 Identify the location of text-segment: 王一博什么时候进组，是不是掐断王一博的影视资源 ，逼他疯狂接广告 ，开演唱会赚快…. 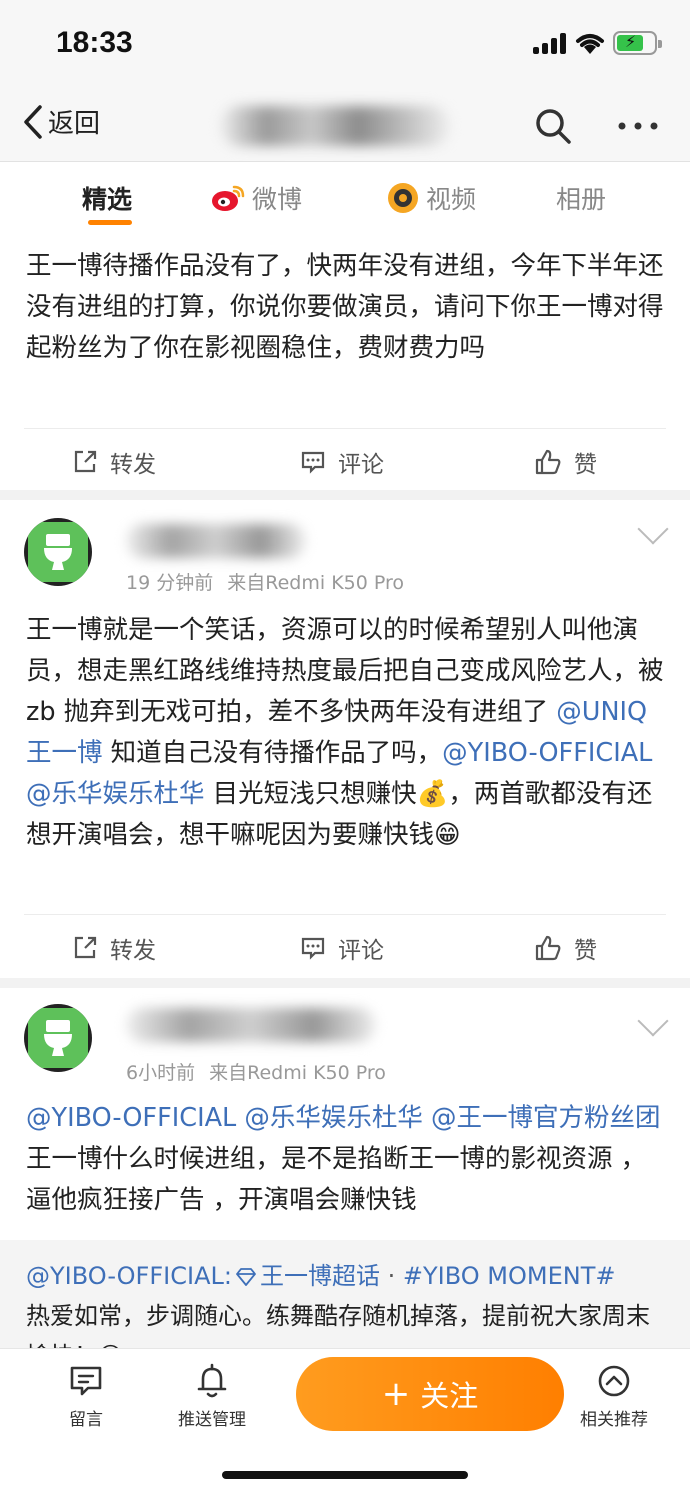
(336, 1179).